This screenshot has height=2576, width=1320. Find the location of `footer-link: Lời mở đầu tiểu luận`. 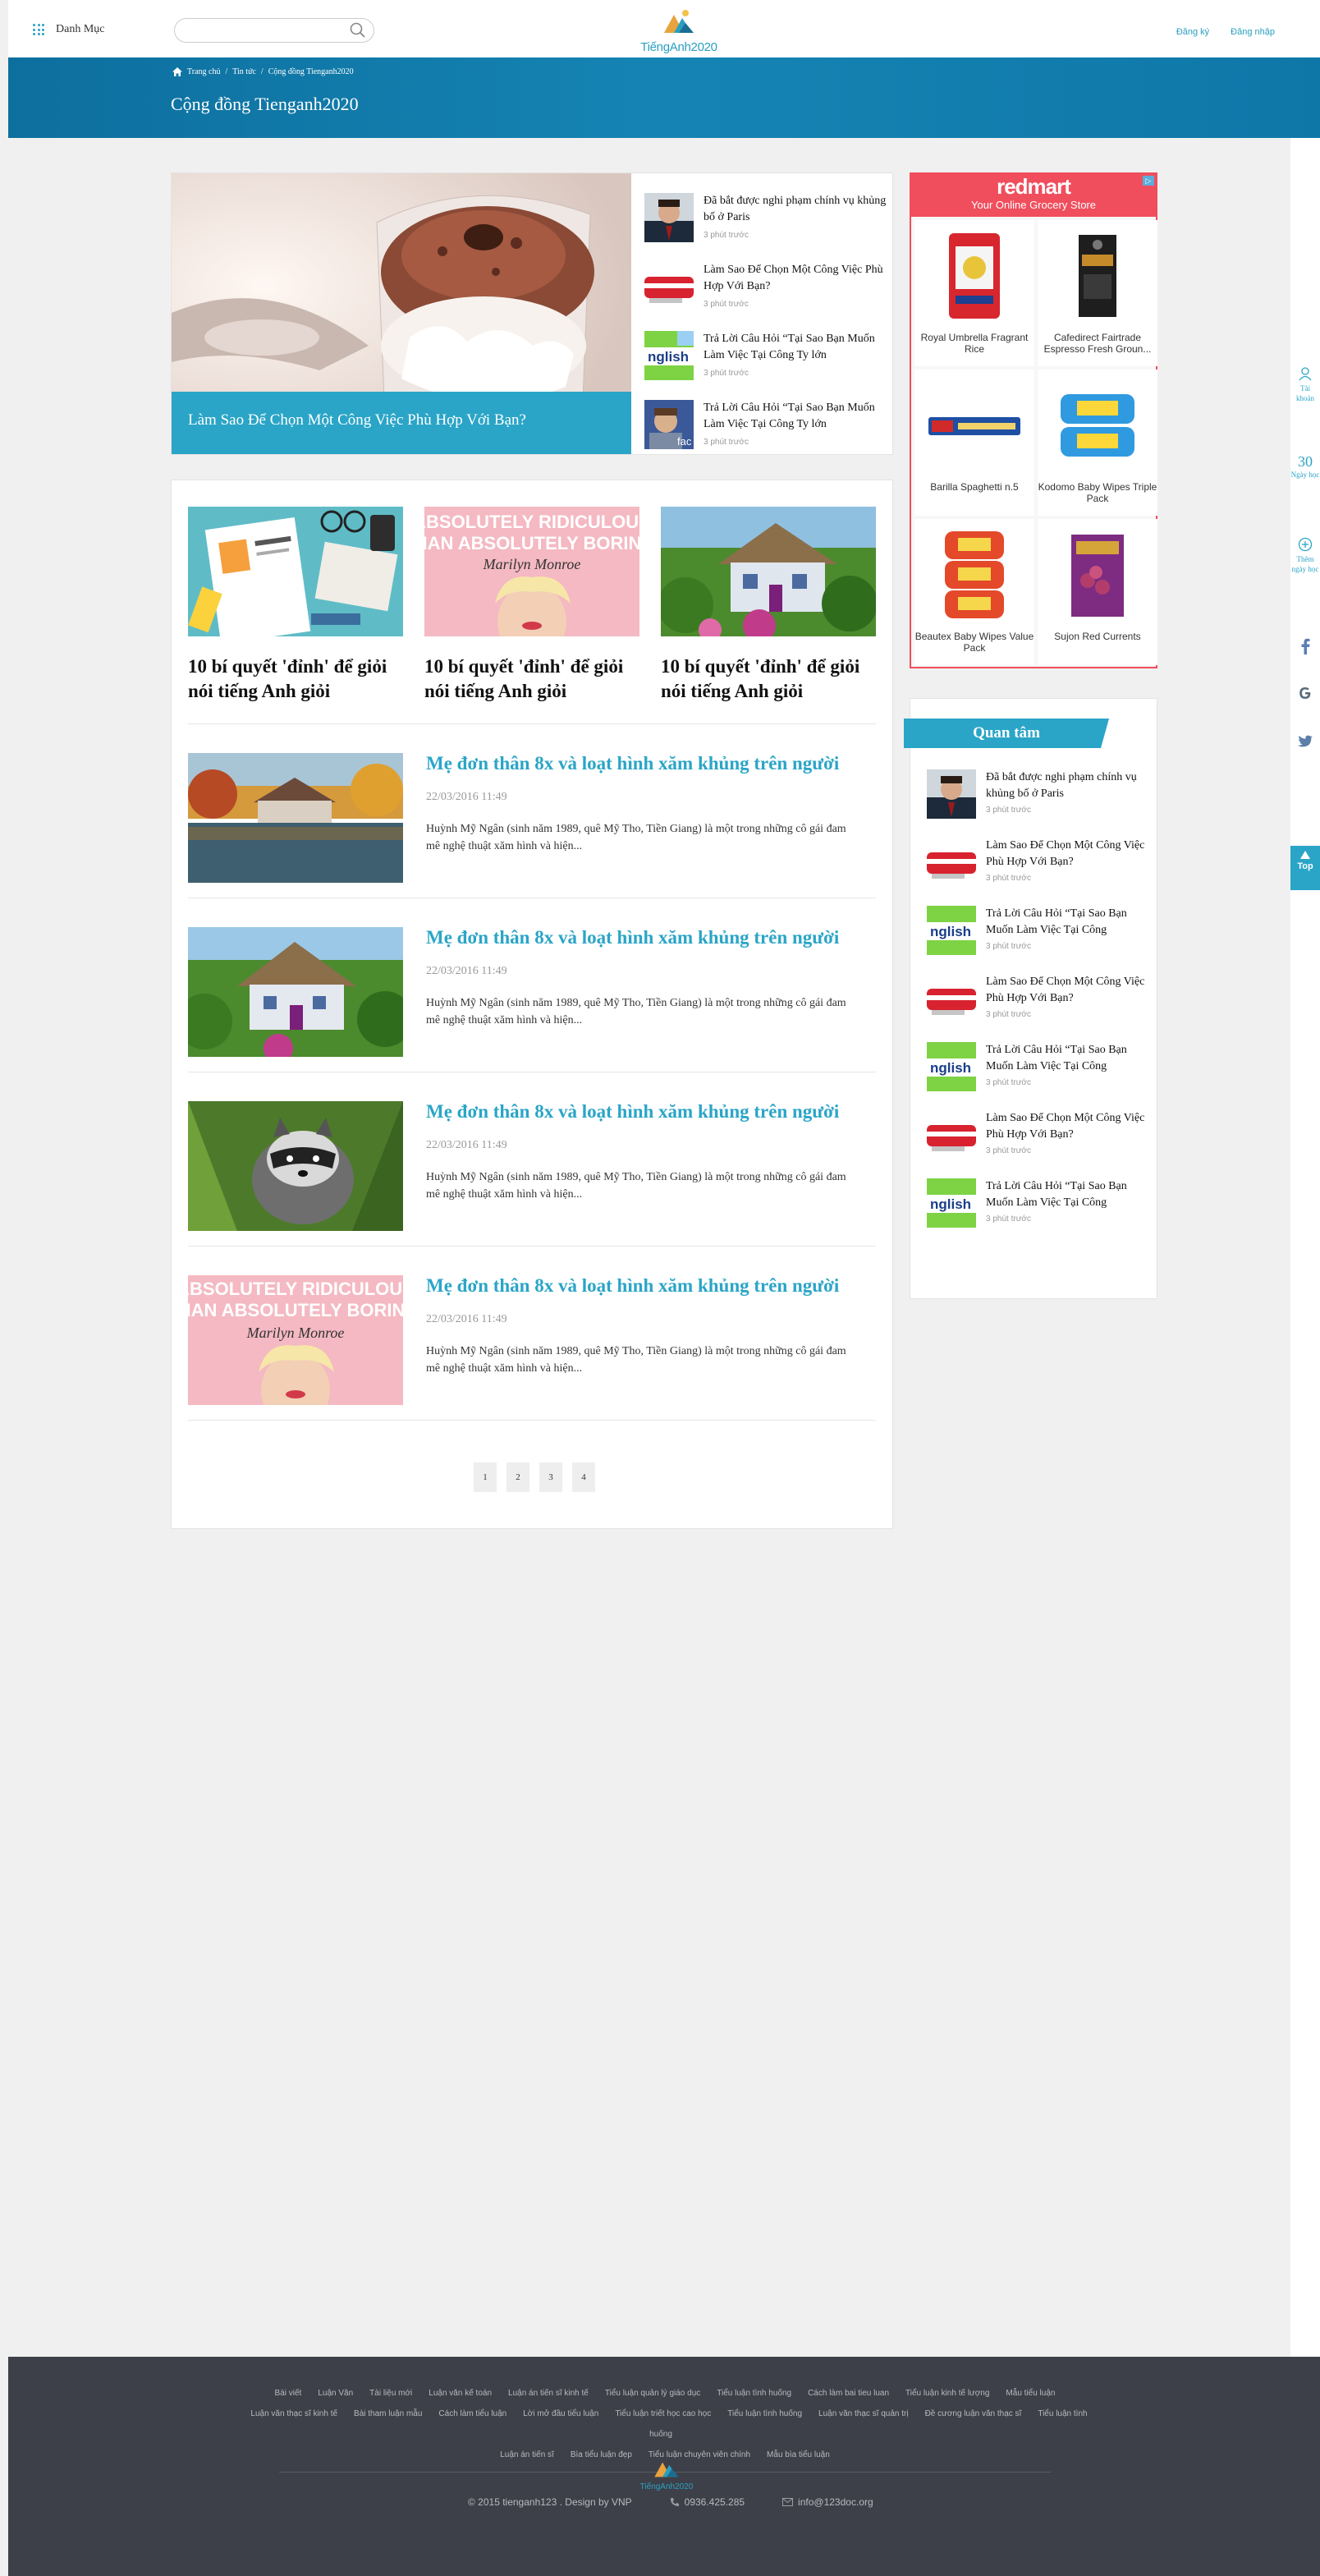

footer-link: Lời mở đầu tiểu luận is located at coordinates (561, 2413).